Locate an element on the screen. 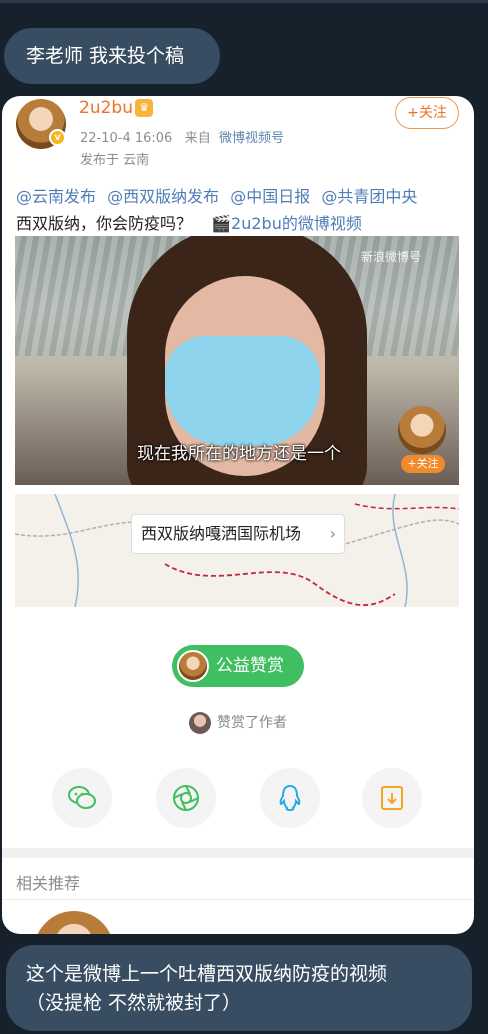 The width and height of the screenshot is (488, 1034). related-avatar is located at coordinates (74, 922).